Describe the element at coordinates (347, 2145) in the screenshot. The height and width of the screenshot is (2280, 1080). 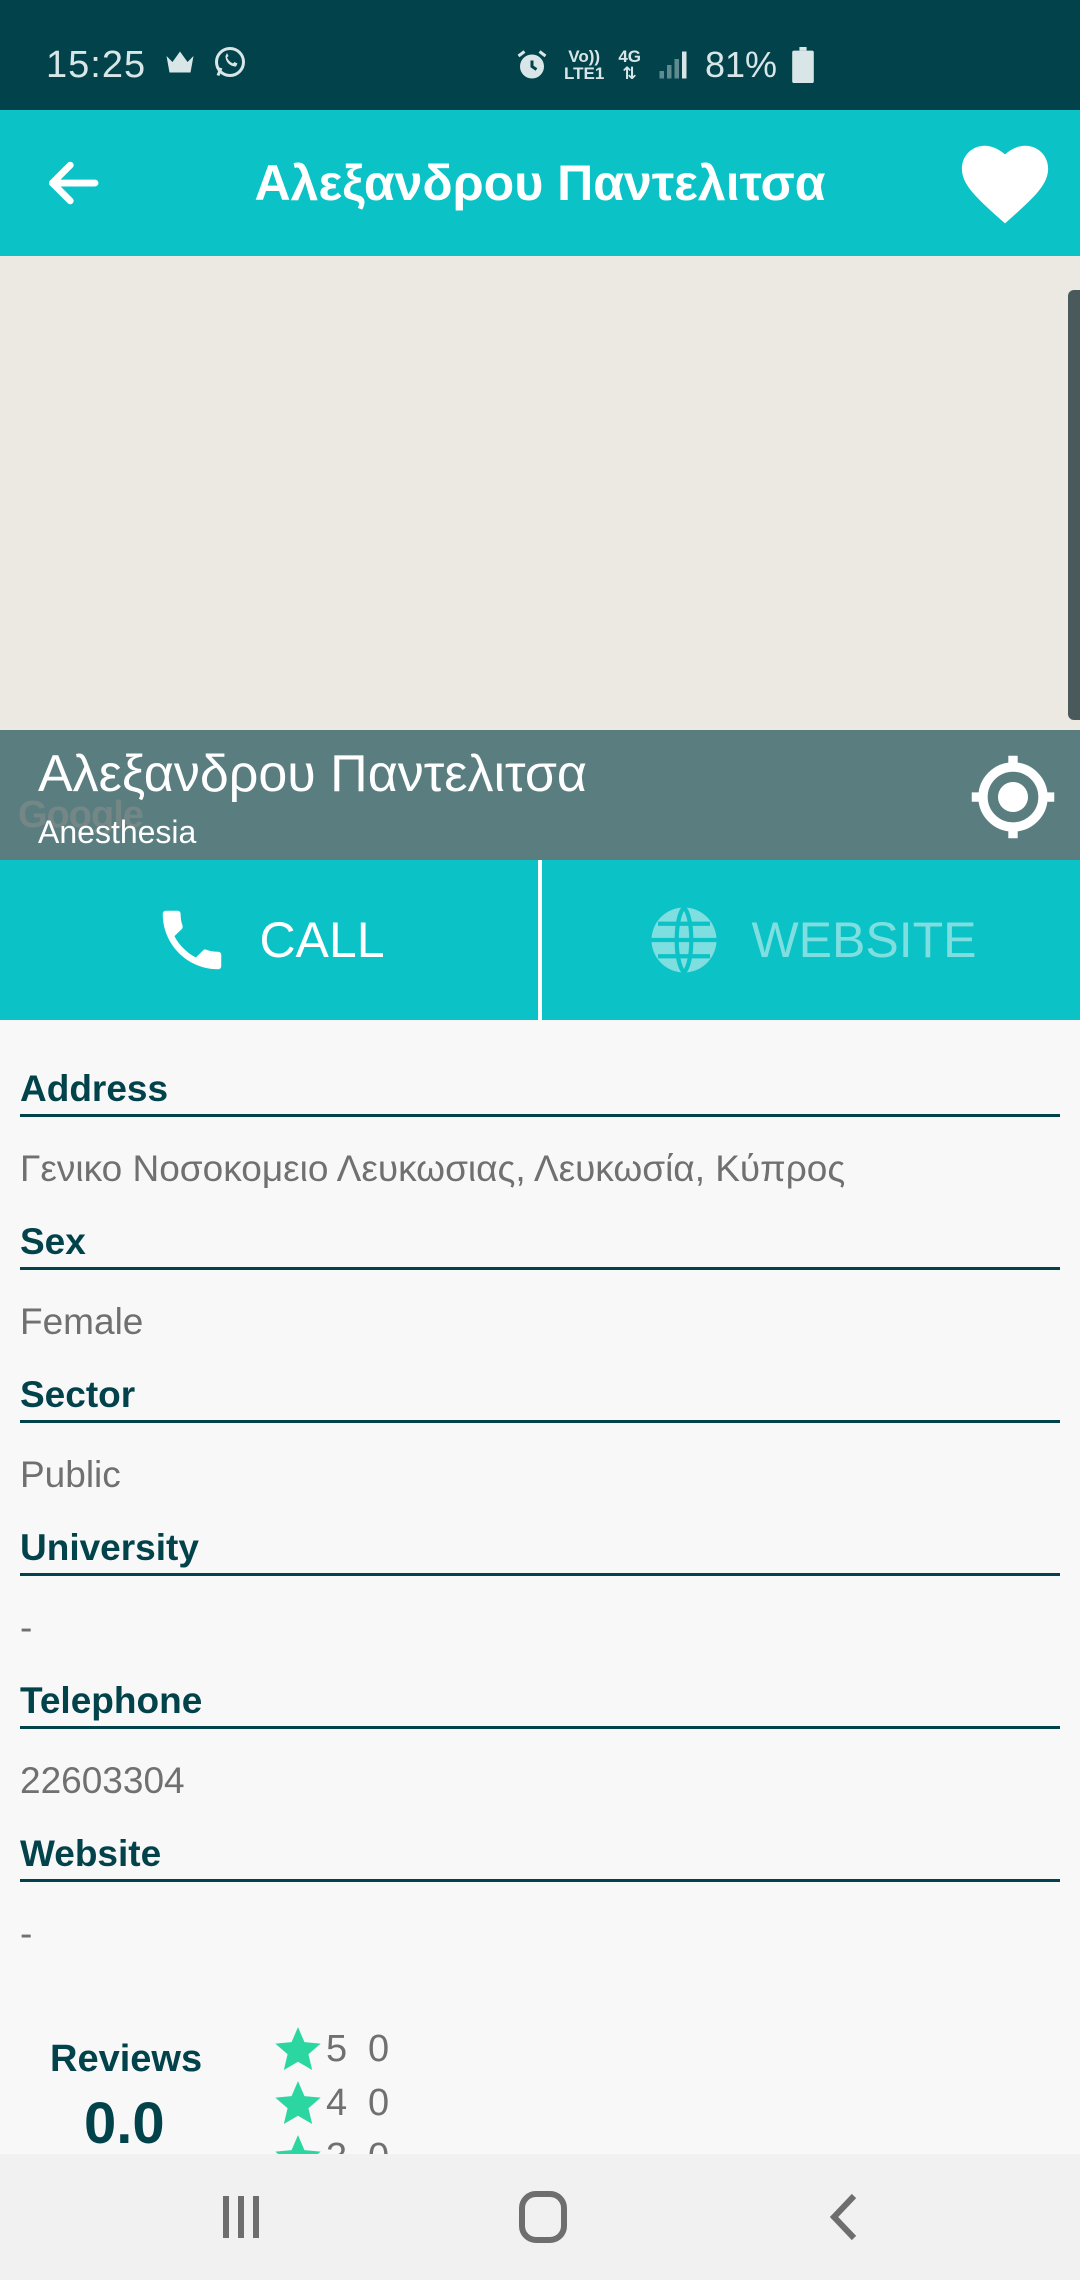
I see `rating-stars: 3` at that location.